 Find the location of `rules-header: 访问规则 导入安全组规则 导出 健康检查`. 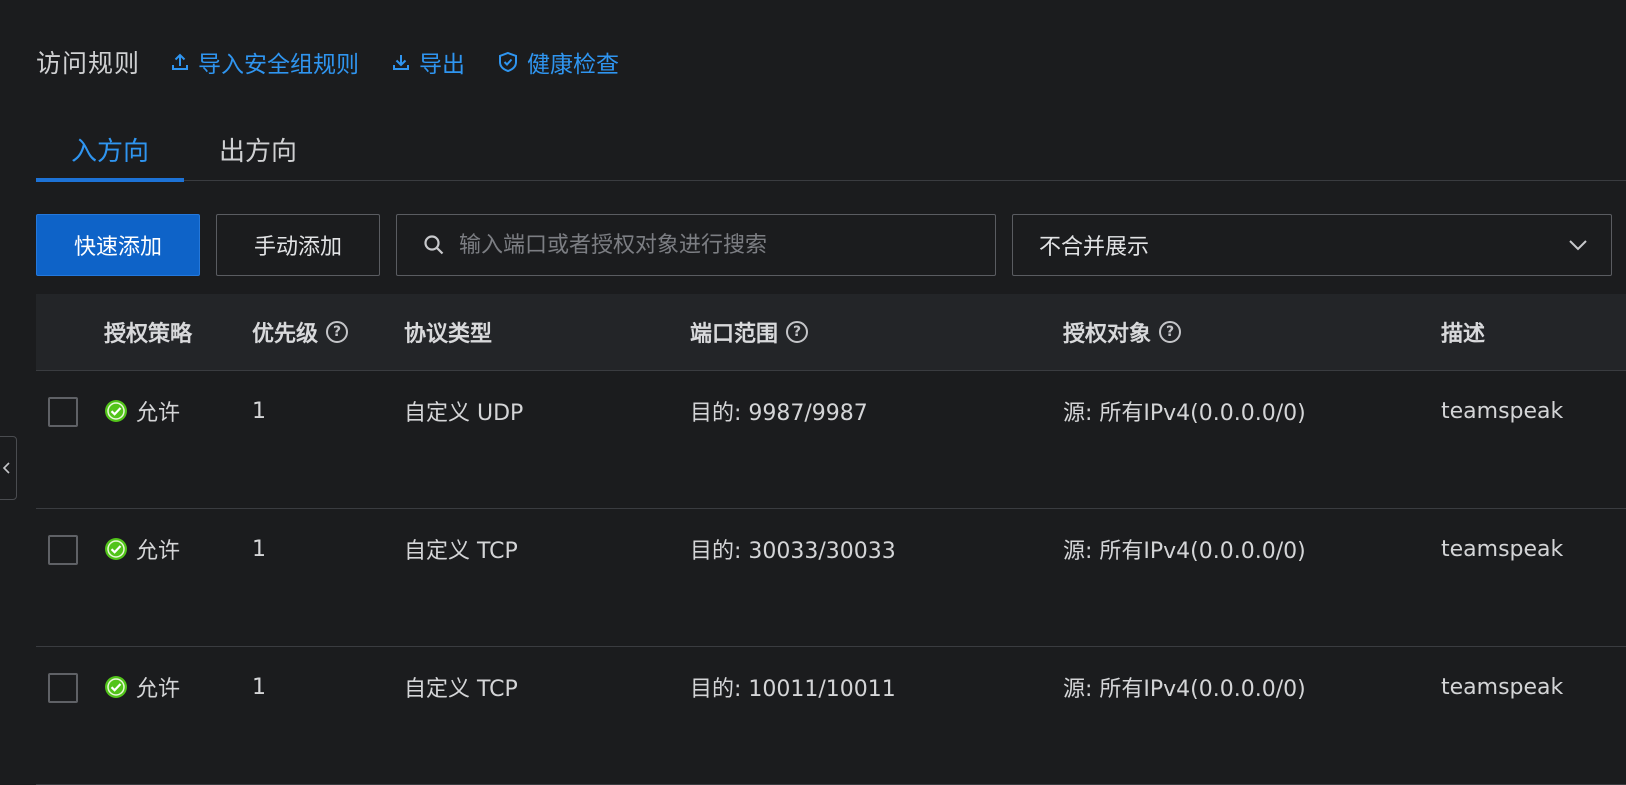

rules-header: 访问规则 导入安全组规则 导出 健康检查 is located at coordinates (343, 62).